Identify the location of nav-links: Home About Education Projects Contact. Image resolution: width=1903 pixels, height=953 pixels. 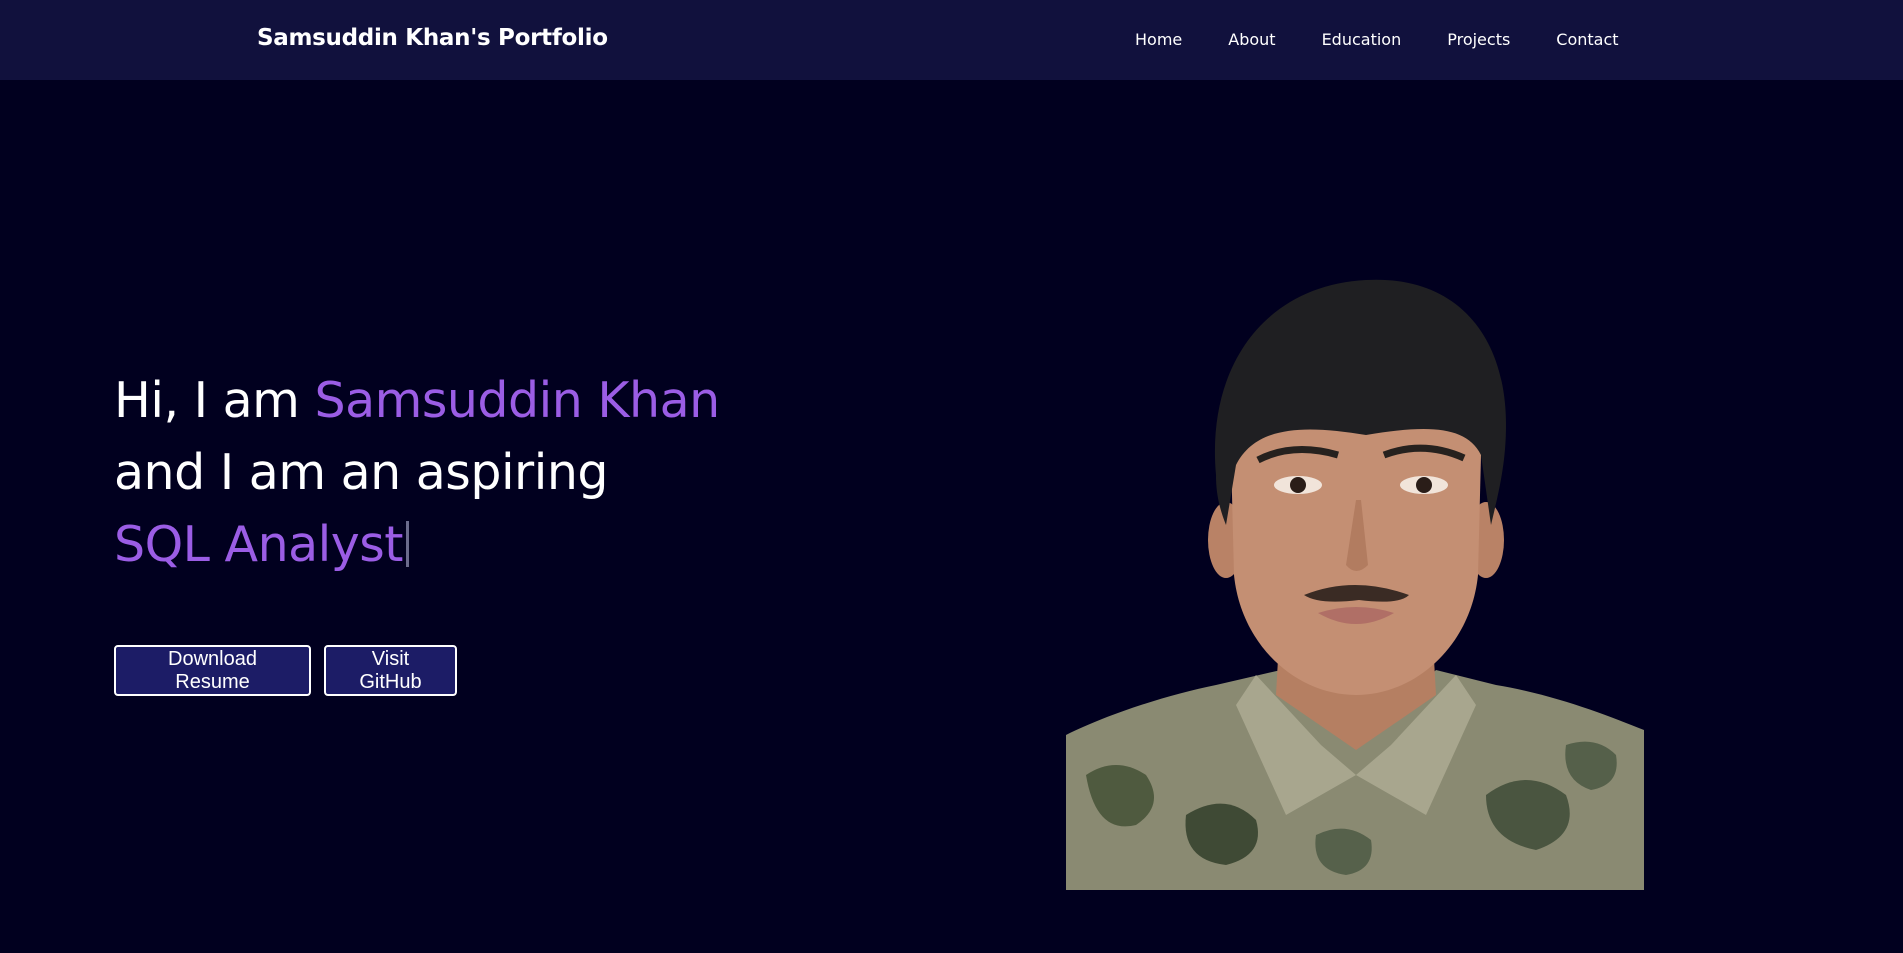
(1377, 39).